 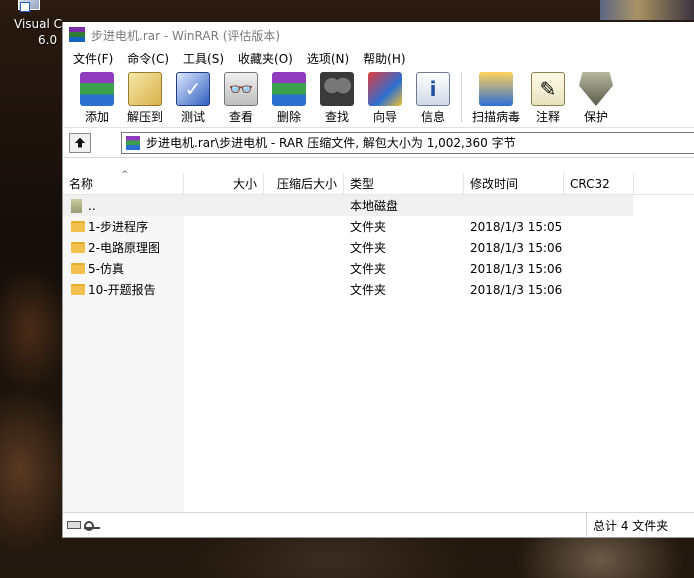 What do you see at coordinates (144, 117) in the screenshot?
I see `extract-button-label: 解压到` at bounding box center [144, 117].